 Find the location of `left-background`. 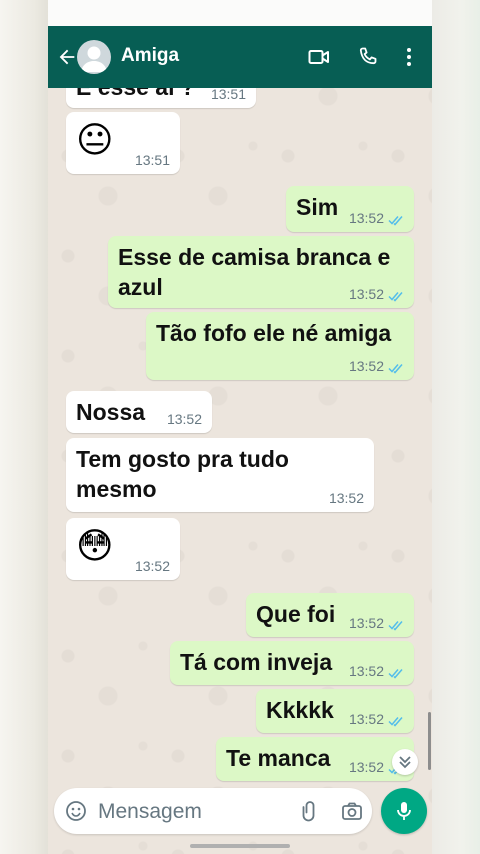

left-background is located at coordinates (24, 427).